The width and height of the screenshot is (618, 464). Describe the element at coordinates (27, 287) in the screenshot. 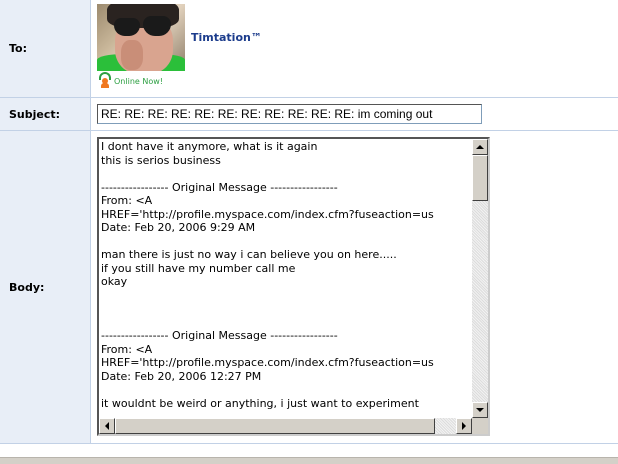

I see `body-label-text: Body:` at that location.